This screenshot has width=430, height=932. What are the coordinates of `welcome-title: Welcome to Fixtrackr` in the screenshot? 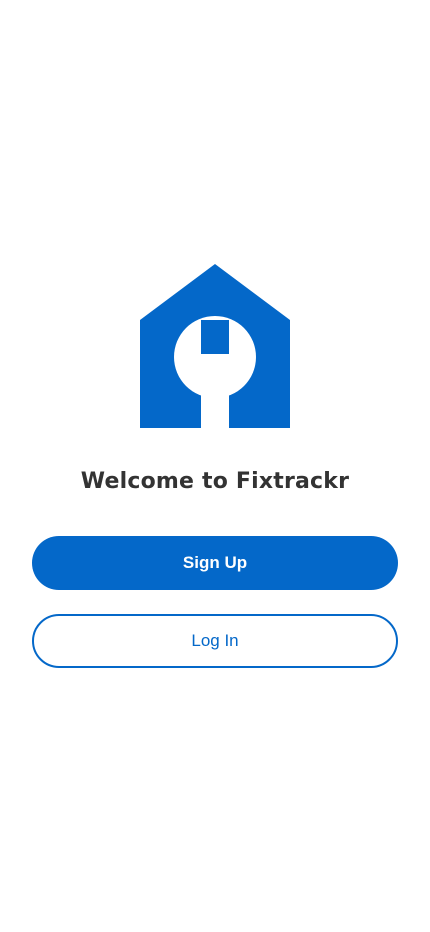 It's located at (215, 481).